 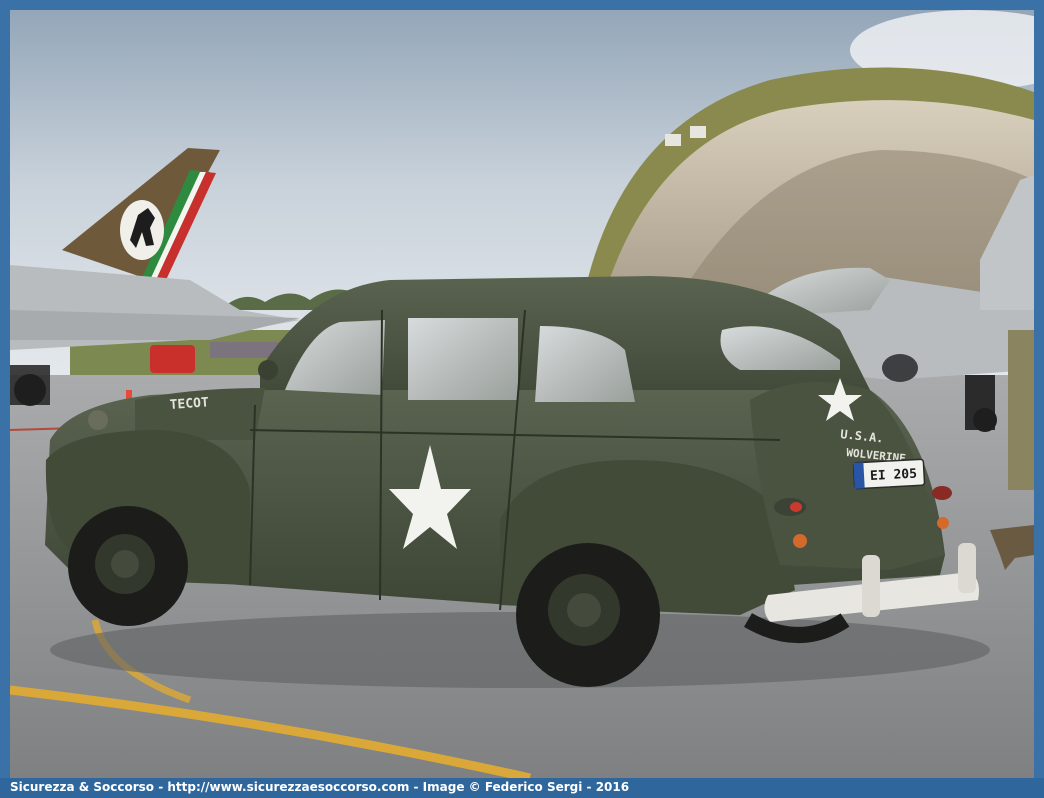 I want to click on license-plate-text: EI 205, so click(x=894, y=475).